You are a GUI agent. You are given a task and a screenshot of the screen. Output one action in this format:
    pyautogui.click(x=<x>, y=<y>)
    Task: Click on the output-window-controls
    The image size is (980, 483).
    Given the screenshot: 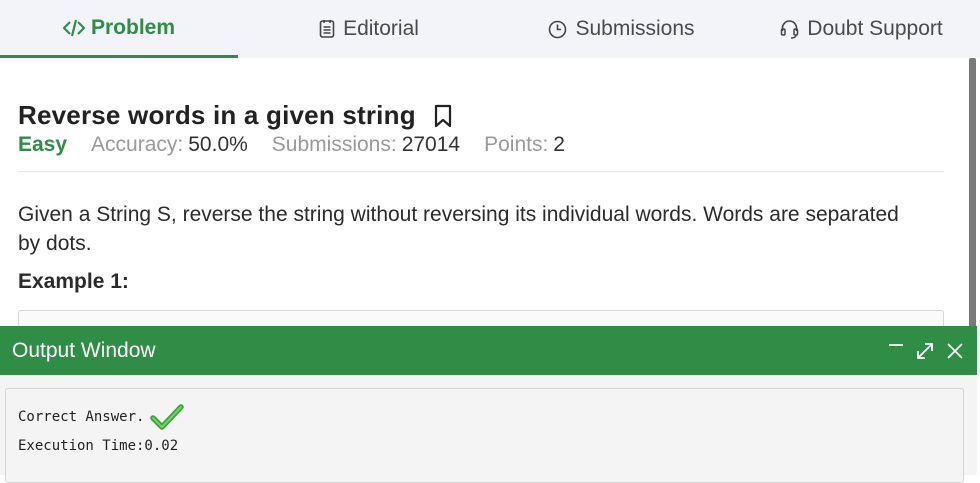 What is the action you would take?
    pyautogui.click(x=926, y=351)
    